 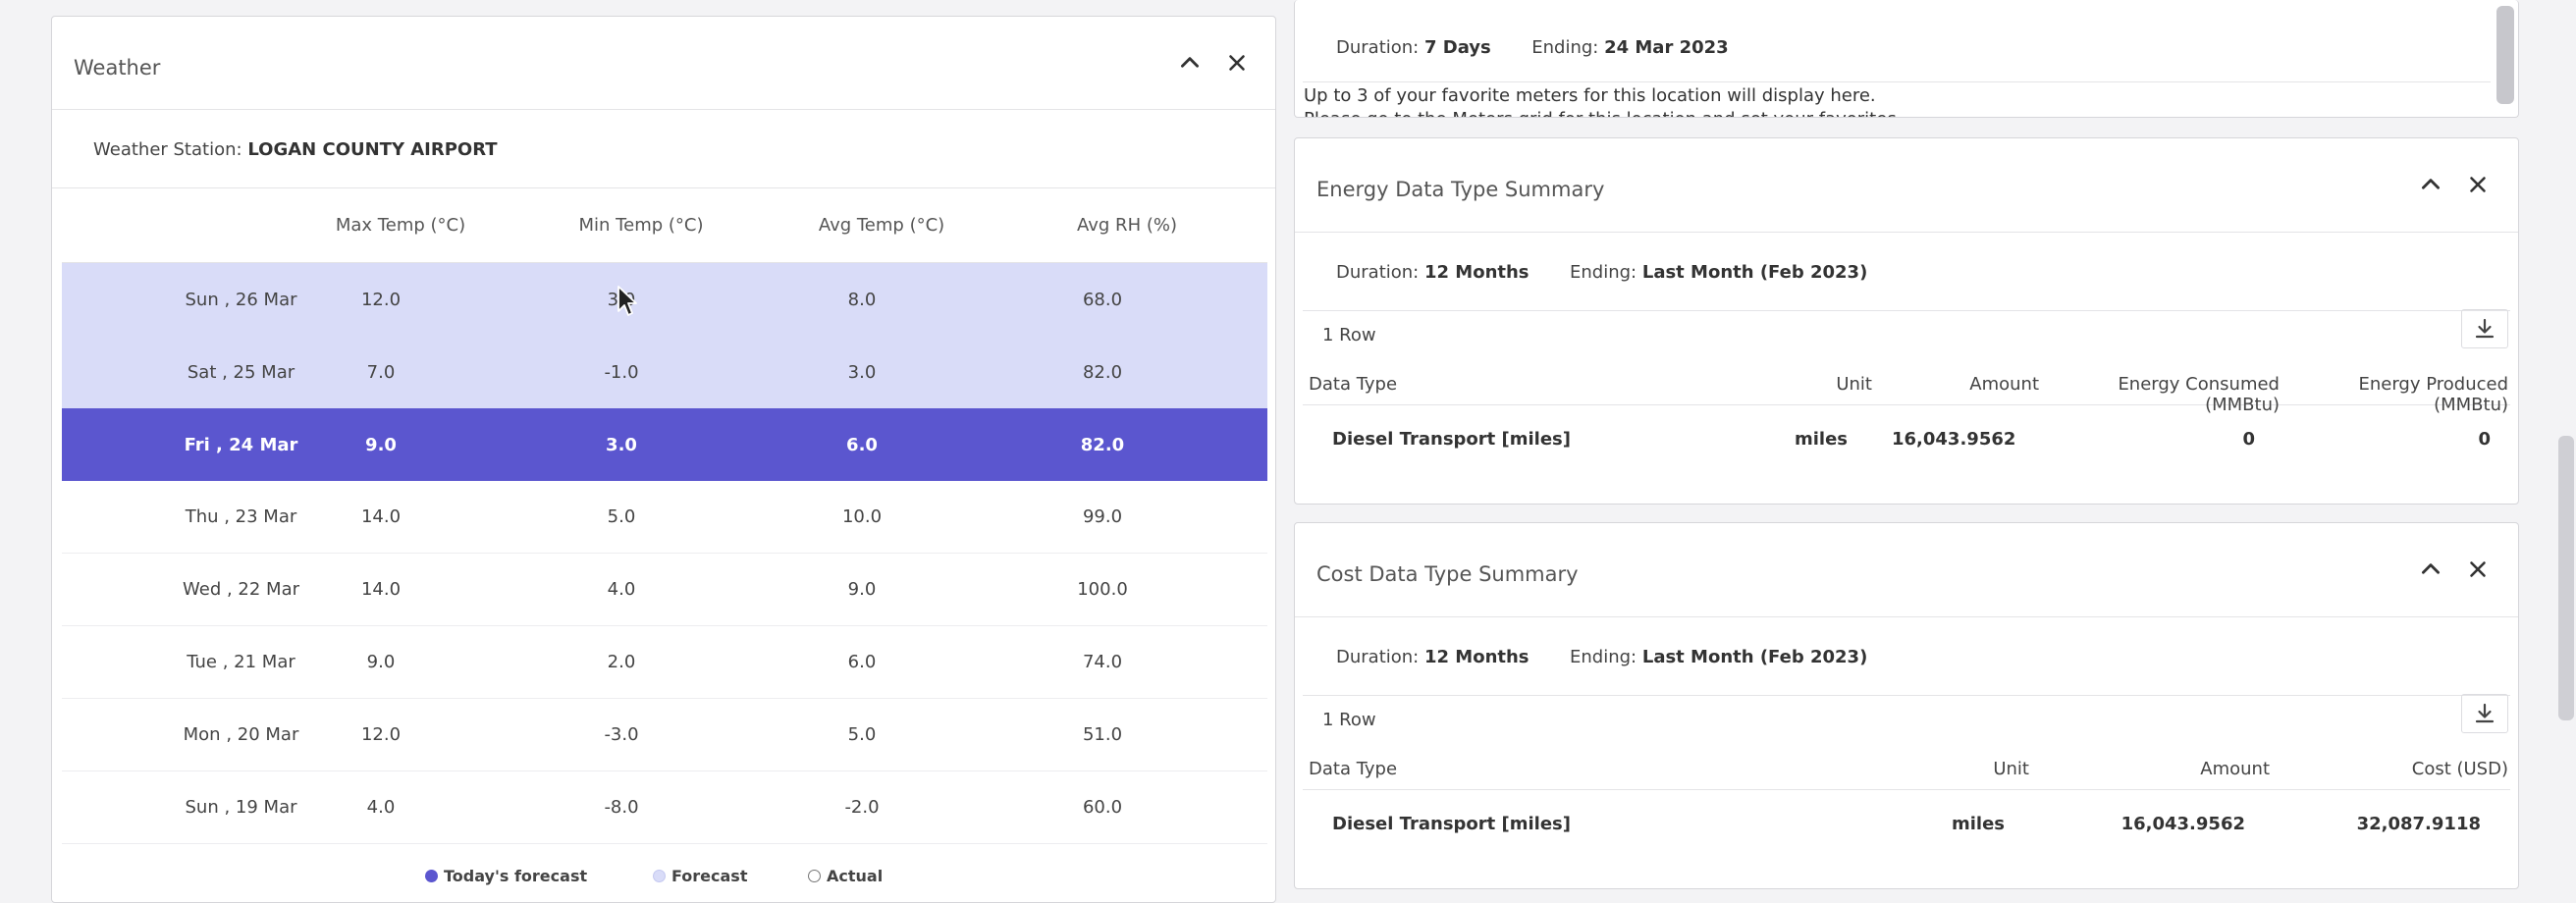 I want to click on cell-avg-temp: 8.0, so click(x=862, y=299).